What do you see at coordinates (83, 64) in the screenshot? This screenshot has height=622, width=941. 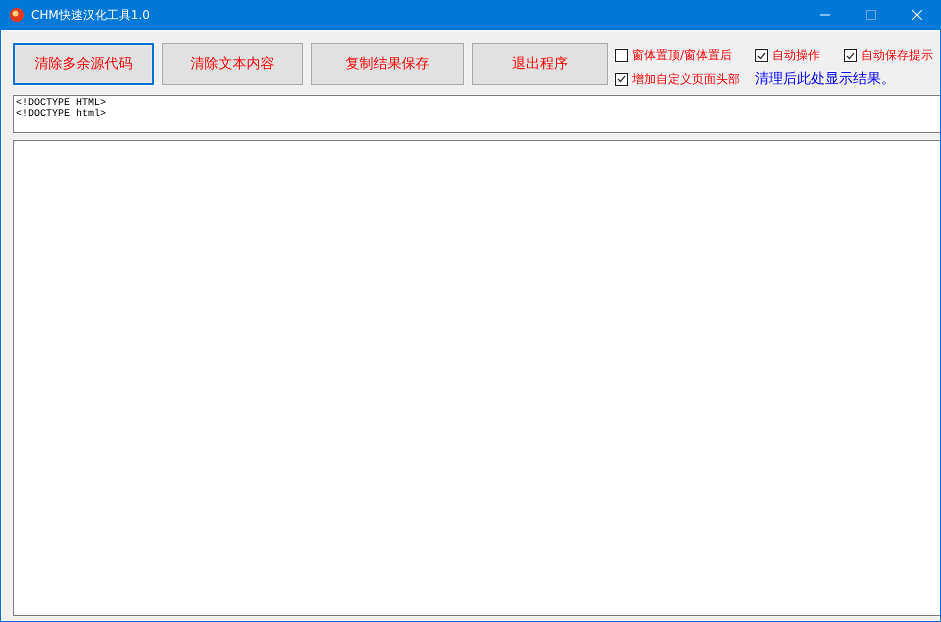 I see `action-button: 清除多余源代码` at bounding box center [83, 64].